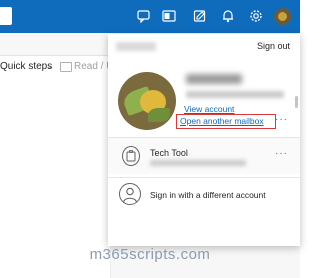 The height and width of the screenshot is (278, 320). What do you see at coordinates (282, 16) in the screenshot?
I see `avatar` at bounding box center [282, 16].